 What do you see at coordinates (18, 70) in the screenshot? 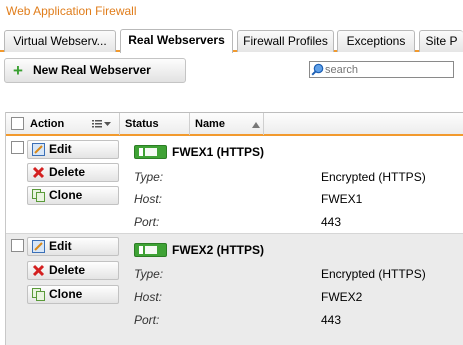
I see `plus-icon: +` at bounding box center [18, 70].